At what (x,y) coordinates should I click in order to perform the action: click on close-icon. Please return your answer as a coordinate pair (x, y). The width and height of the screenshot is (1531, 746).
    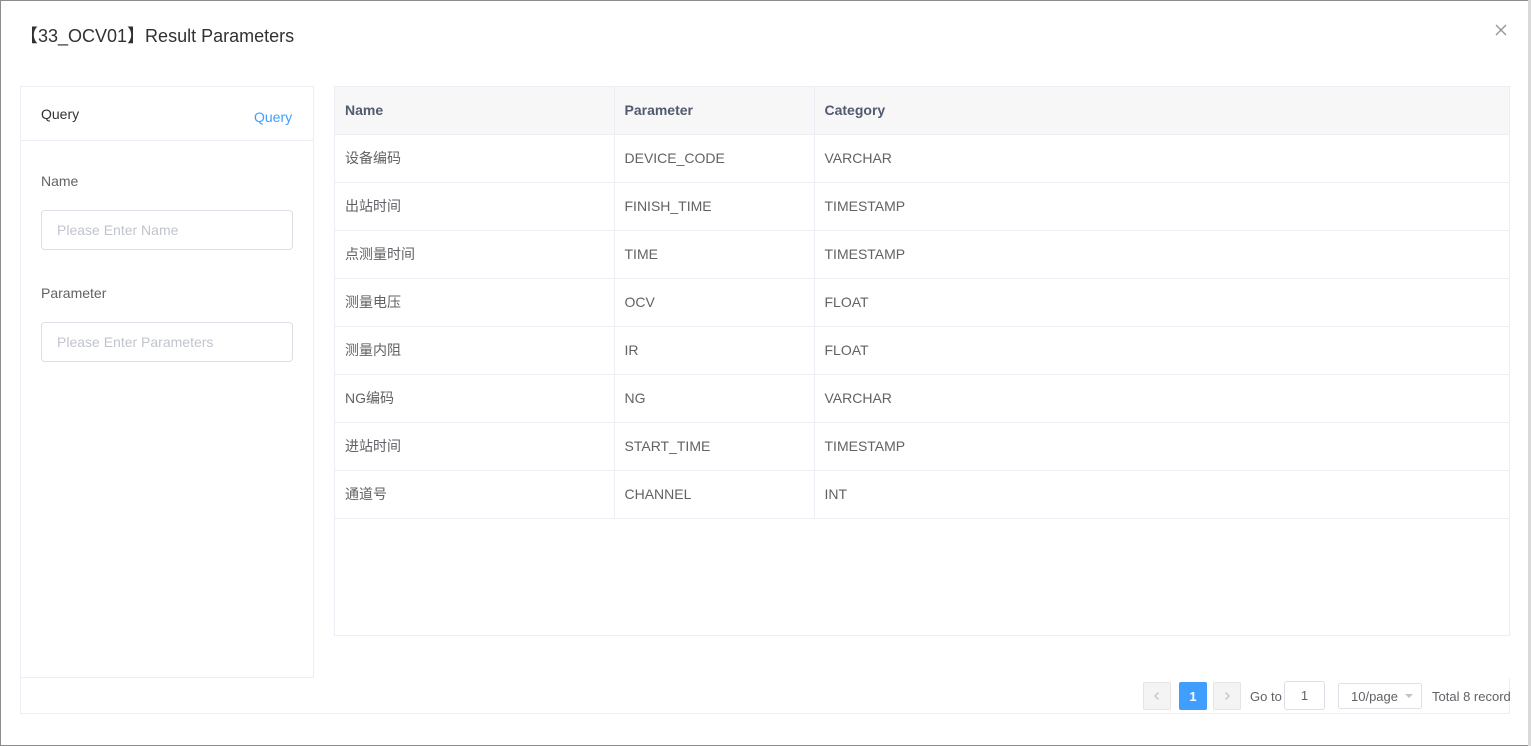
    Looking at the image, I should click on (1501, 30).